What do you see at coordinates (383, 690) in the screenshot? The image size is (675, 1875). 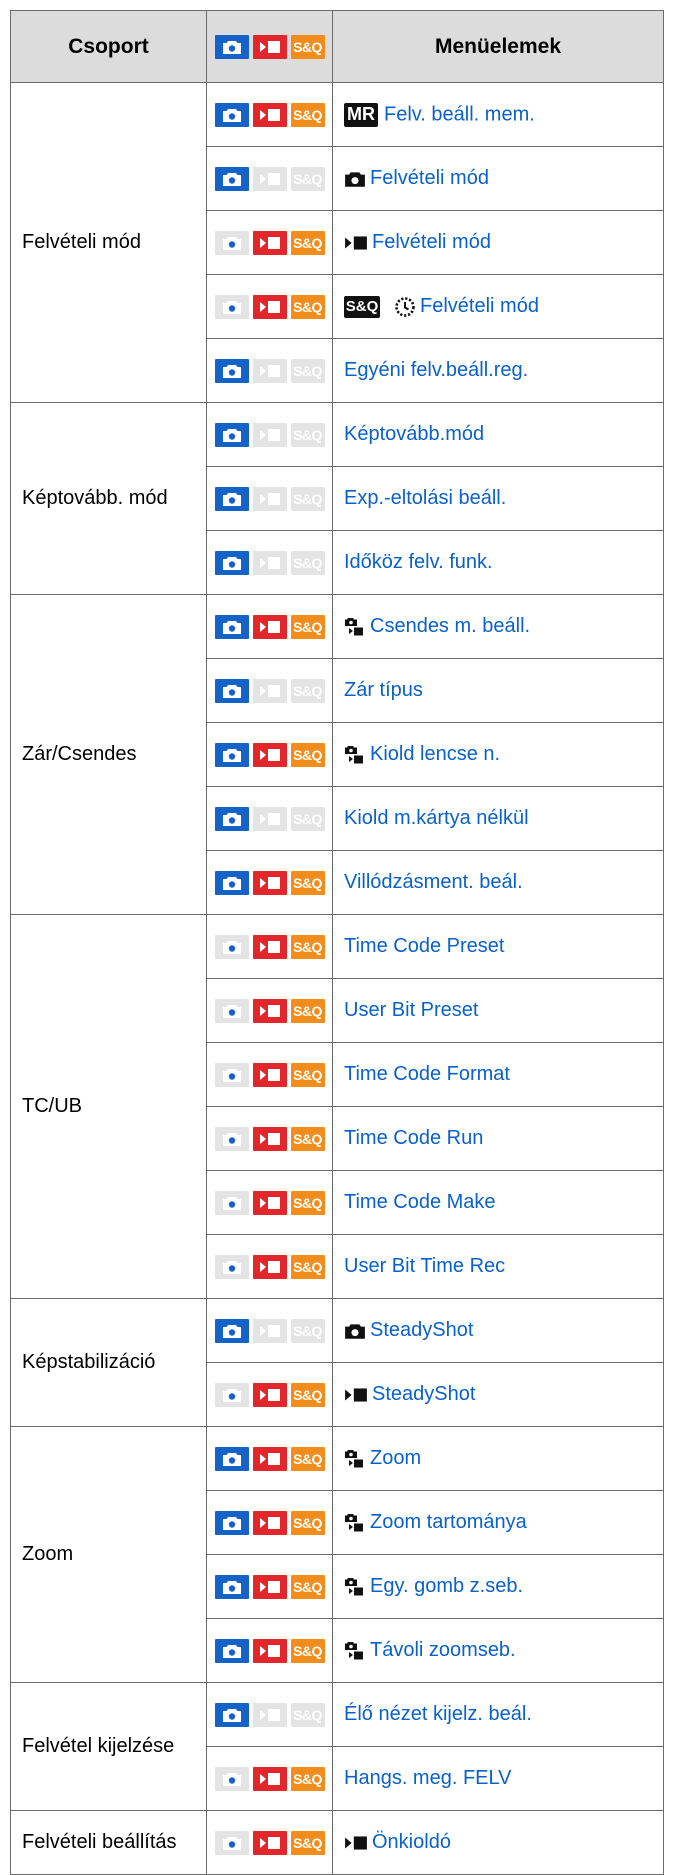 I see `menu-item-link: Zár típus` at bounding box center [383, 690].